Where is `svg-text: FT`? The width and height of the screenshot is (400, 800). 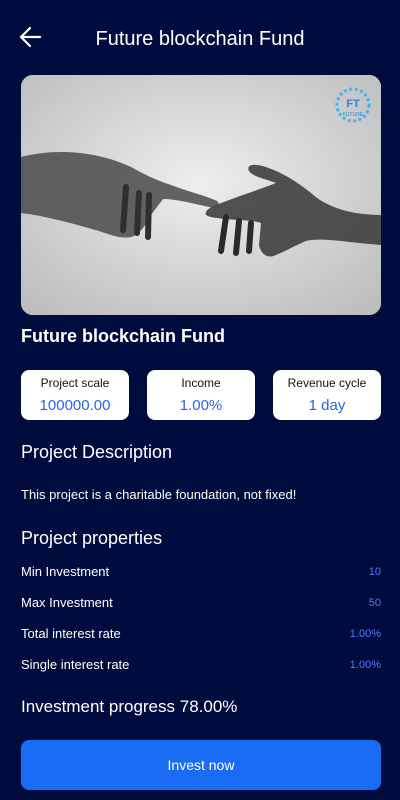 svg-text: FT is located at coordinates (353, 104).